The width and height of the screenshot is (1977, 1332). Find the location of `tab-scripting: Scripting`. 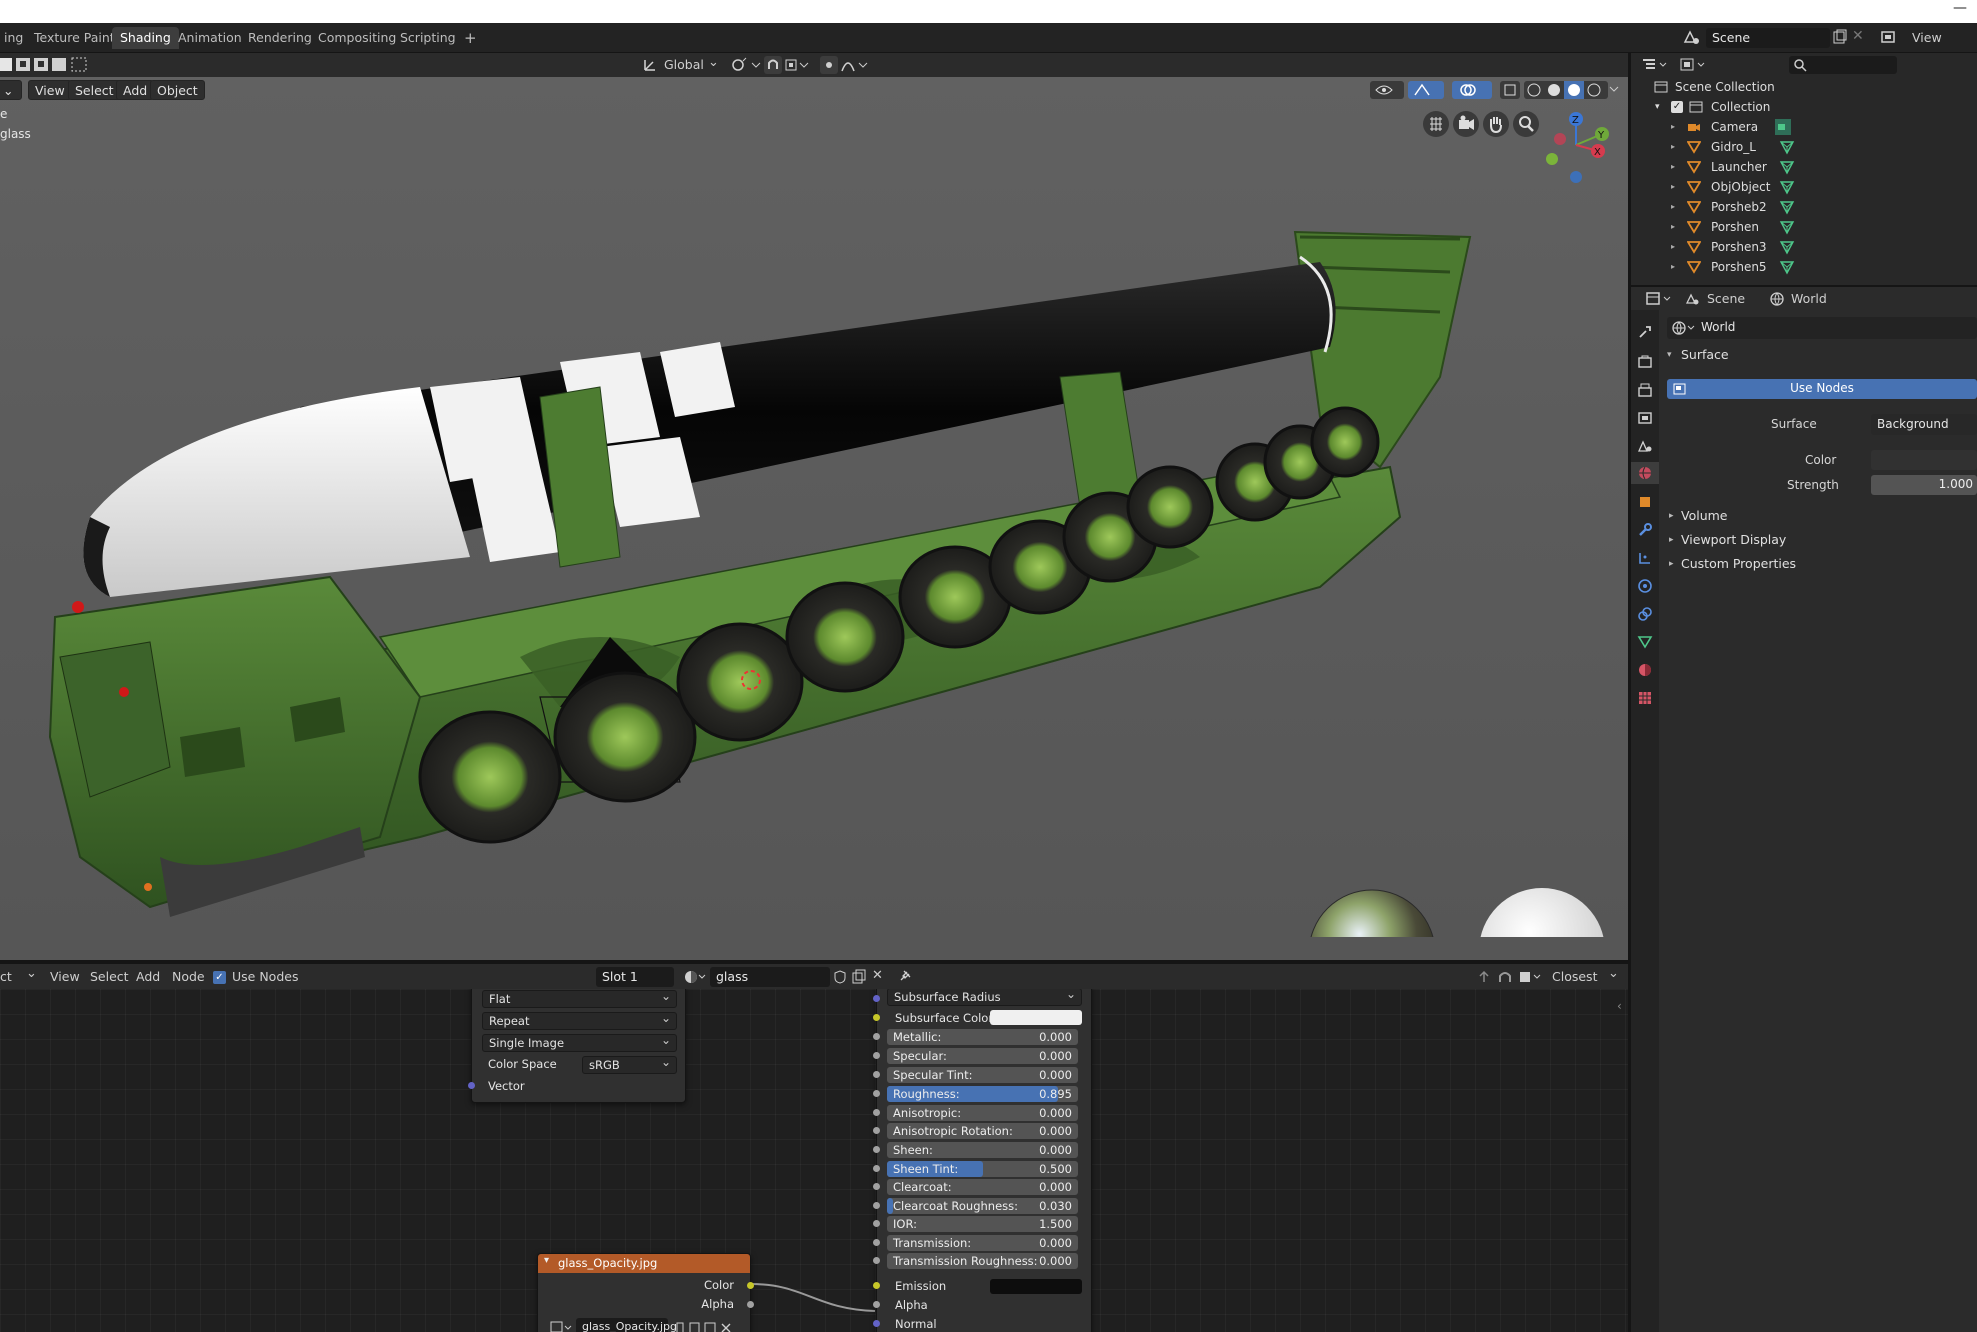

tab-scripting: Scripting is located at coordinates (428, 38).